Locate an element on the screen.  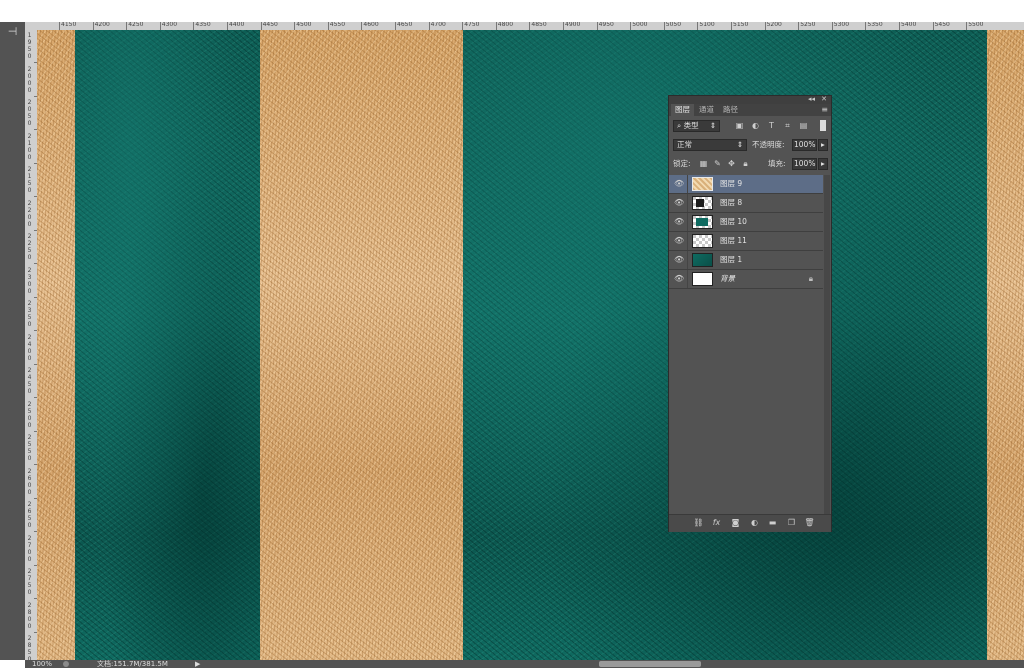
layer-row: 👁︎ 图层 1 is located at coordinates (746, 260).